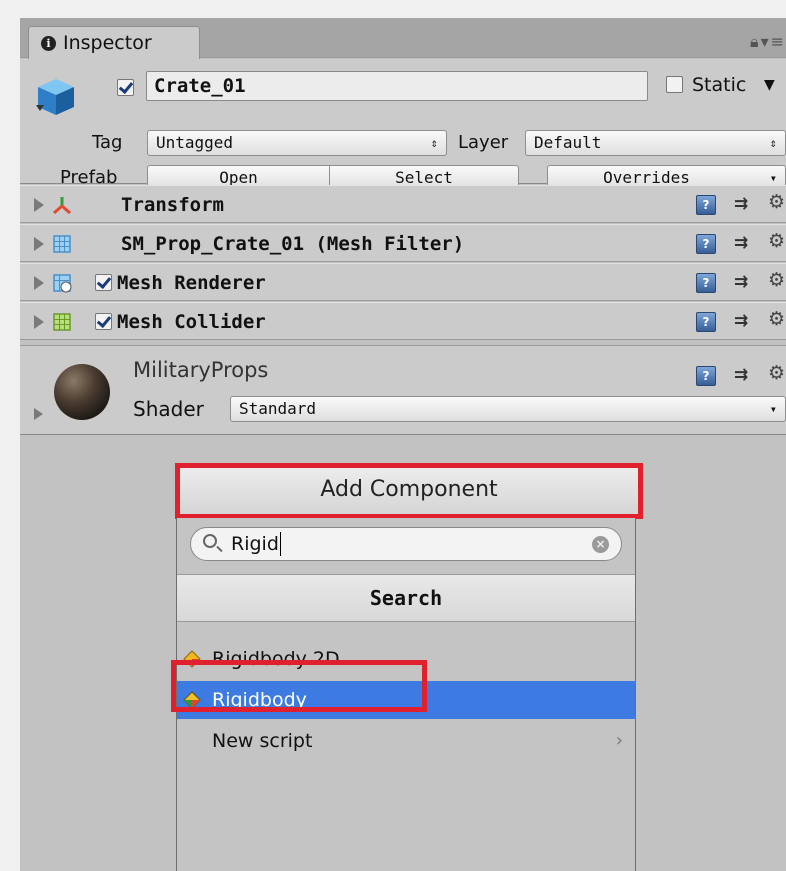 The image size is (786, 871). Describe the element at coordinates (125, 87) in the screenshot. I see `active-toggle` at that location.